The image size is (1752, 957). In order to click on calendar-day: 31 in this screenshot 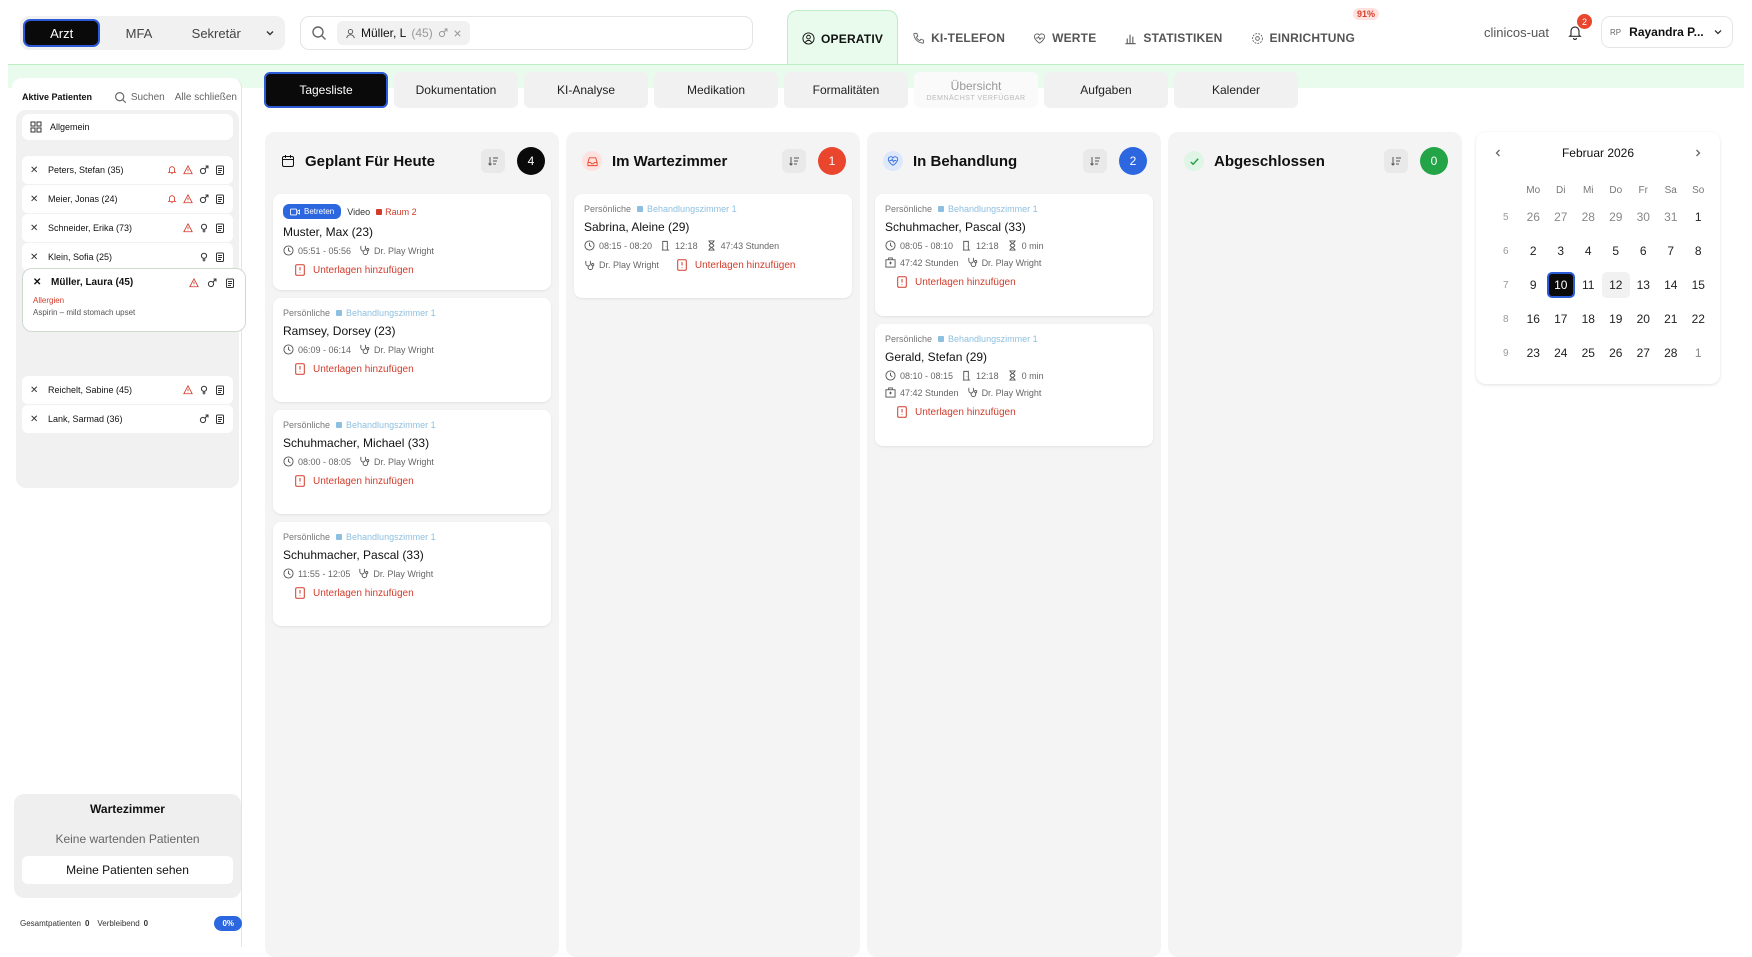, I will do `click(1671, 217)`.